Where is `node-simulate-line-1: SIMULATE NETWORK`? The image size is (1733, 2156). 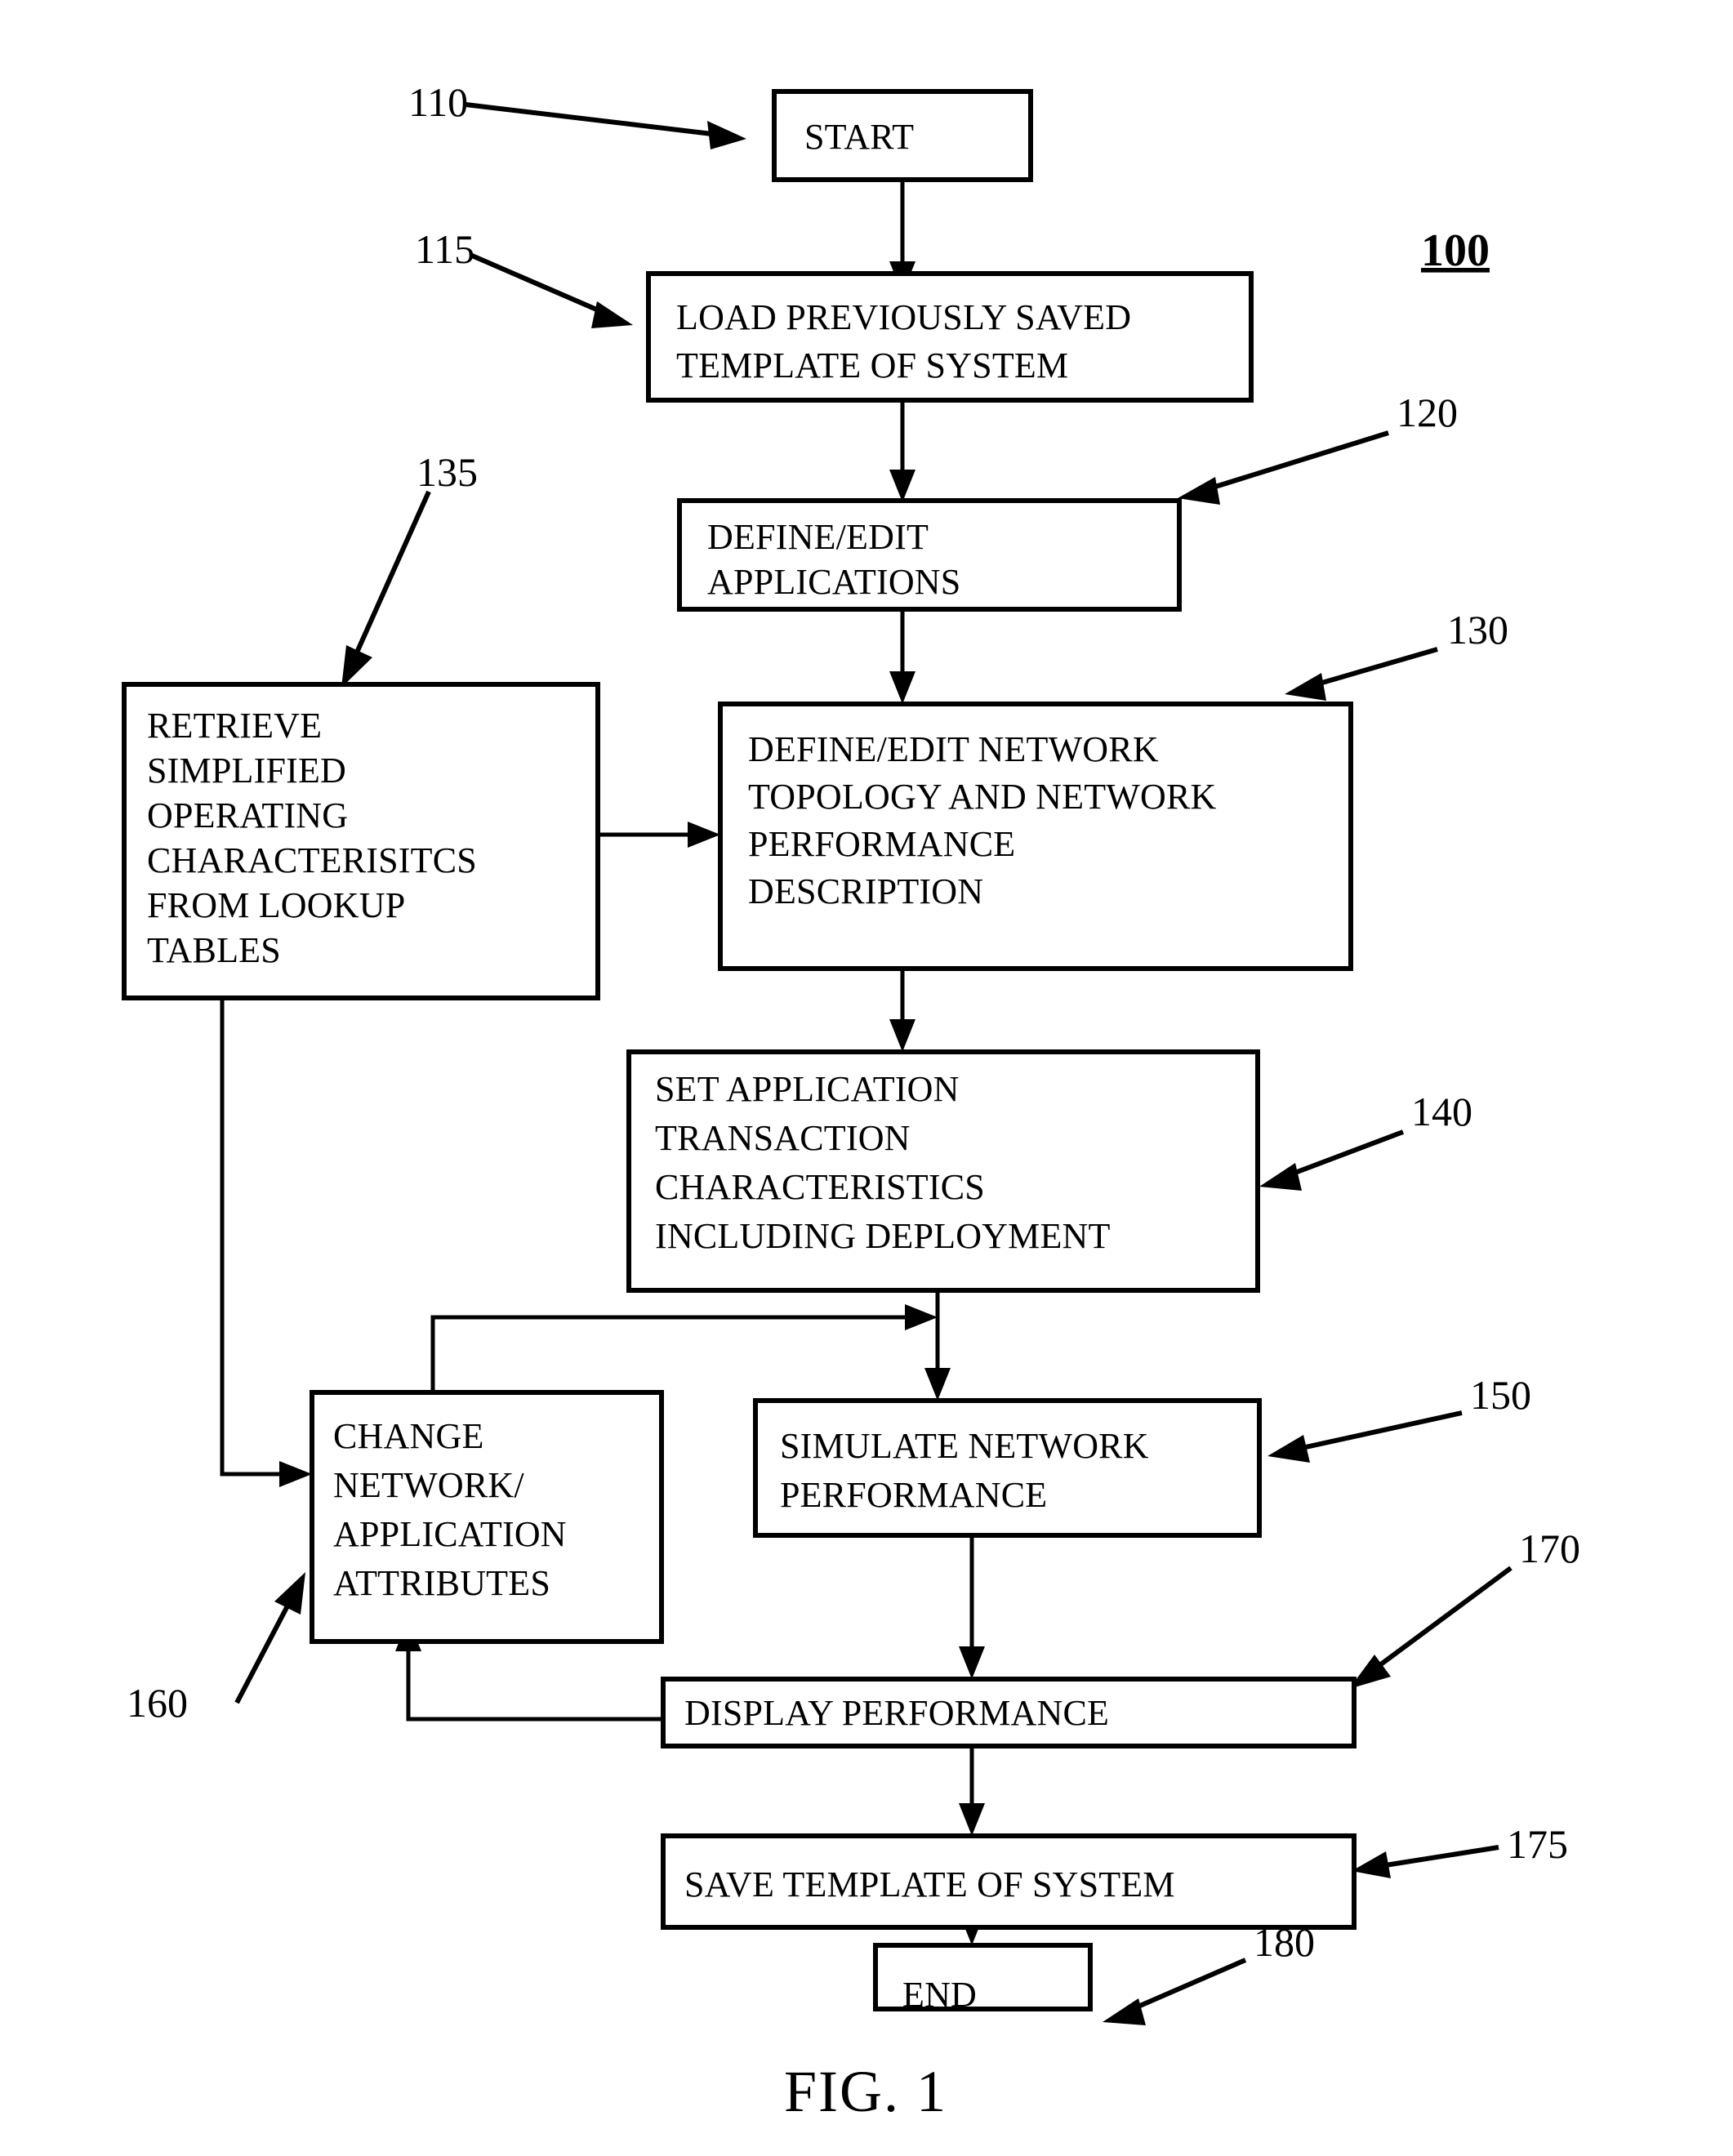
node-simulate-line-1: SIMULATE NETWORK is located at coordinates (965, 1446).